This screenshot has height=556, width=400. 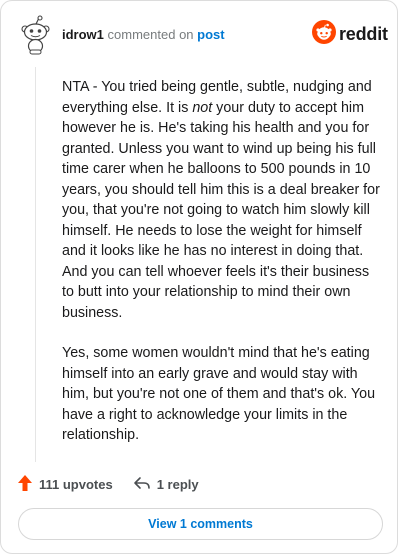 I want to click on reddit-wordmark: reddit, so click(x=363, y=33).